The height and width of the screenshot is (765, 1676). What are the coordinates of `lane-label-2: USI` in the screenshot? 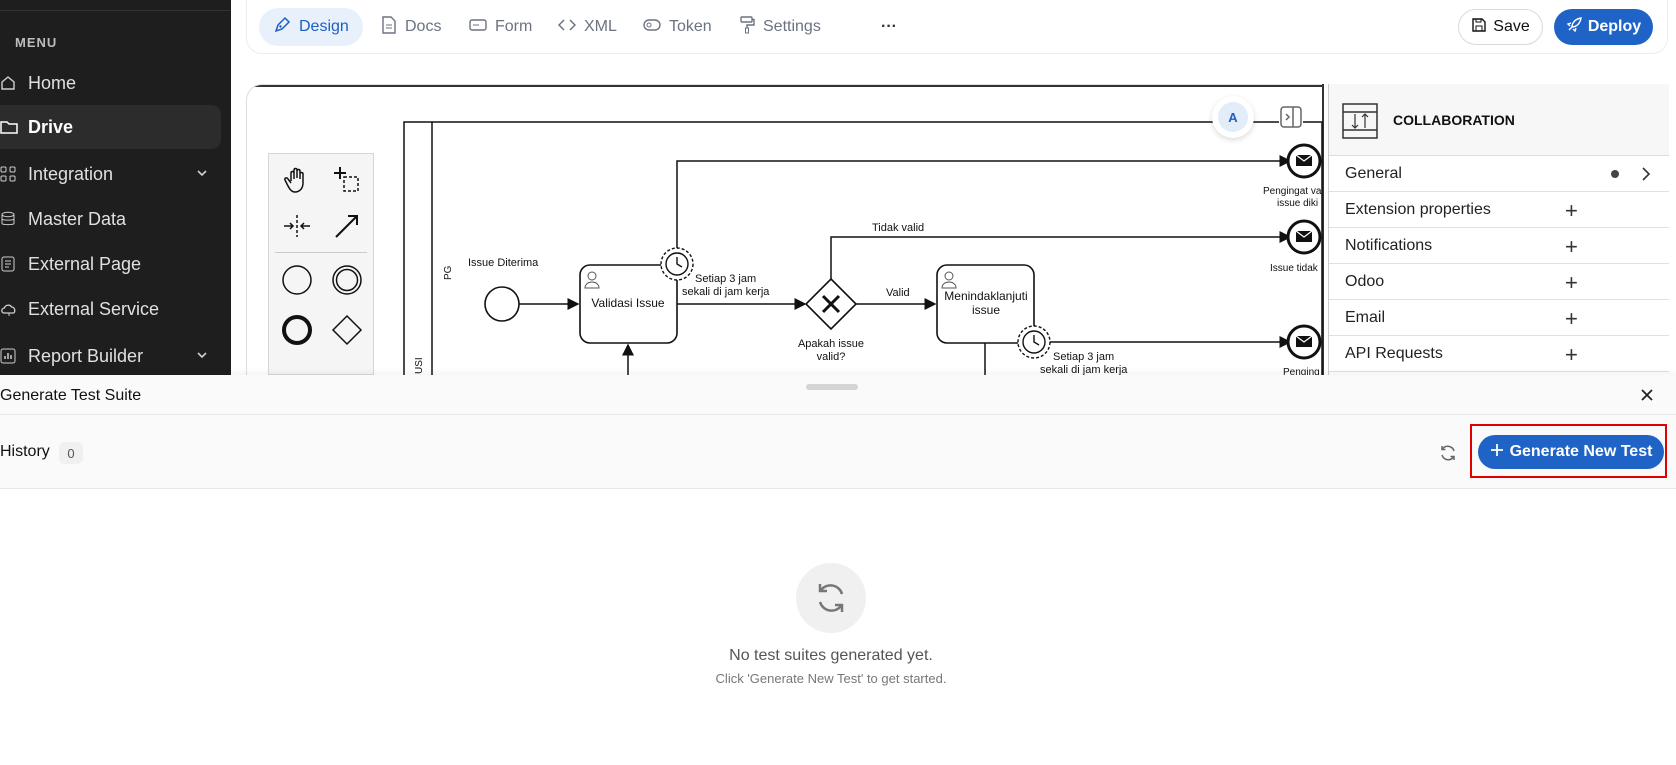 It's located at (419, 365).